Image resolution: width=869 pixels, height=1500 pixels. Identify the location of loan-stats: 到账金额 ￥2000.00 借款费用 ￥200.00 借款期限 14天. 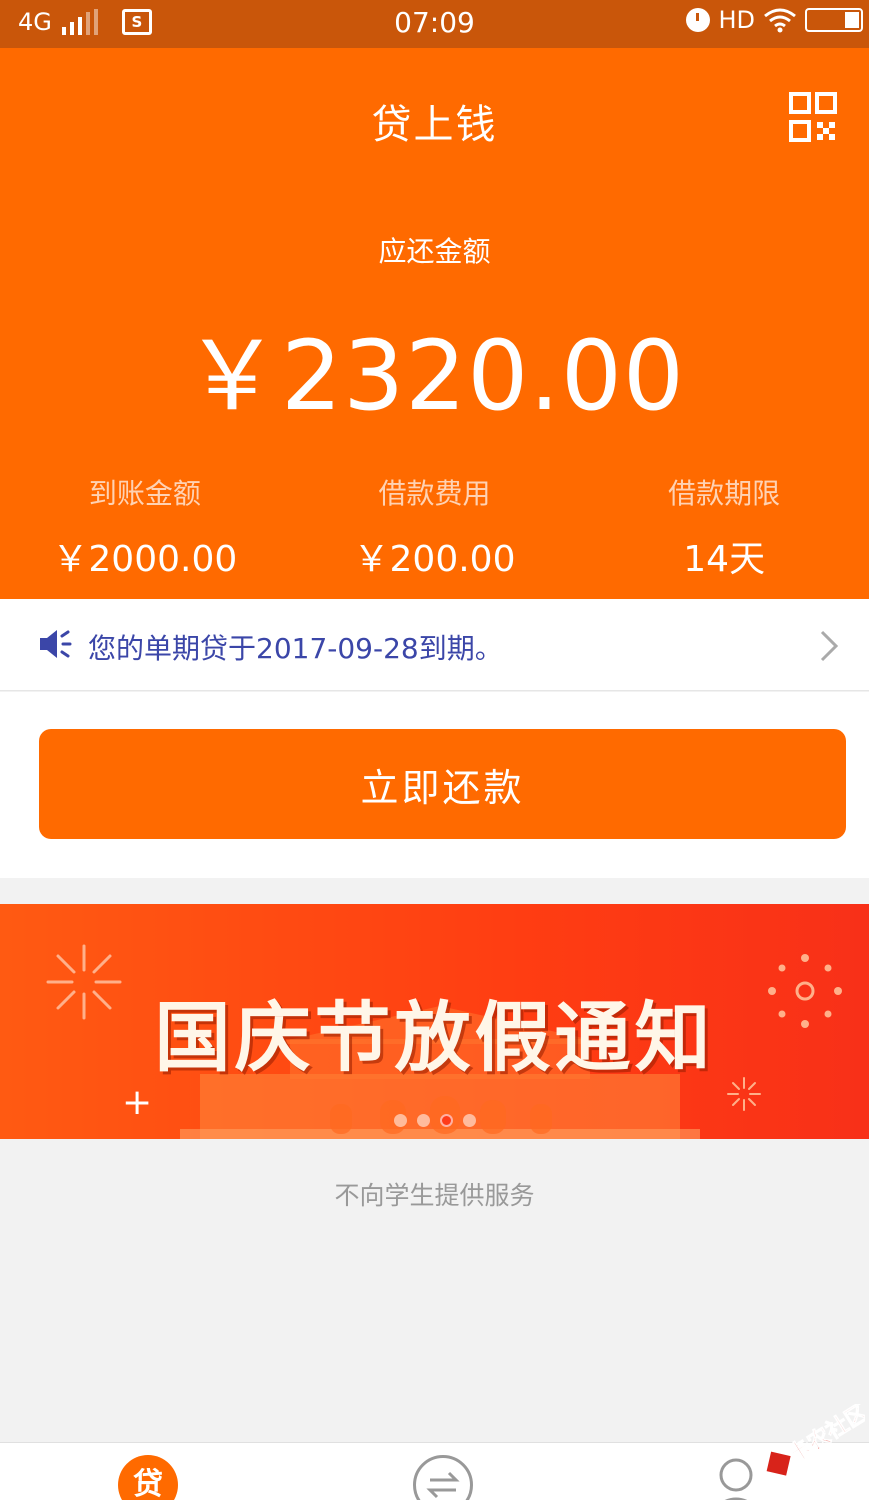
(434, 527).